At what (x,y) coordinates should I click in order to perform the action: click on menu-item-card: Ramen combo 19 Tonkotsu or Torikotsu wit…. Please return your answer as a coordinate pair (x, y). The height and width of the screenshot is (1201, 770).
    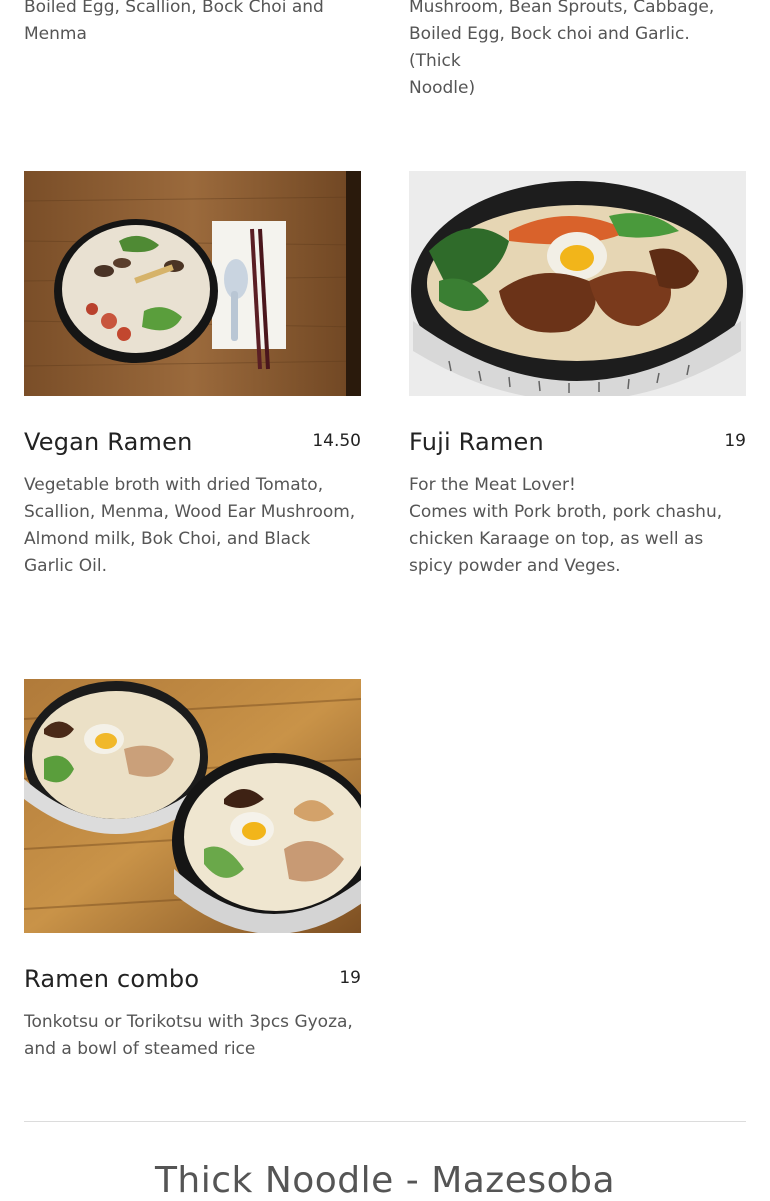
    Looking at the image, I should click on (192, 871).